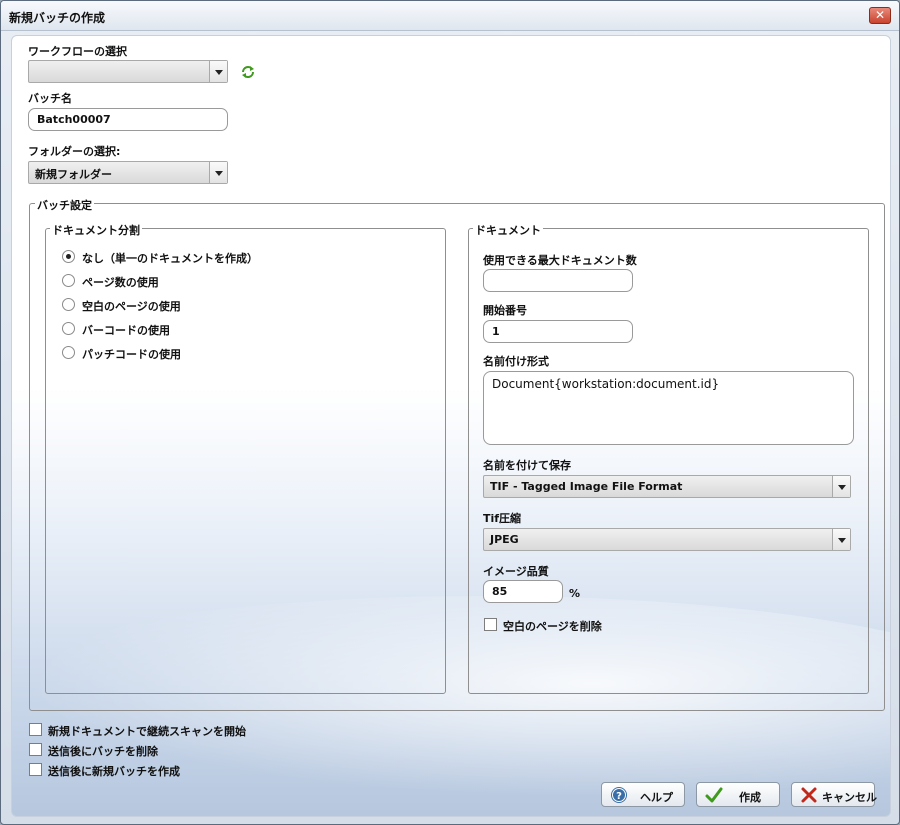  Describe the element at coordinates (575, 593) in the screenshot. I see `image-quality-unit: %` at that location.